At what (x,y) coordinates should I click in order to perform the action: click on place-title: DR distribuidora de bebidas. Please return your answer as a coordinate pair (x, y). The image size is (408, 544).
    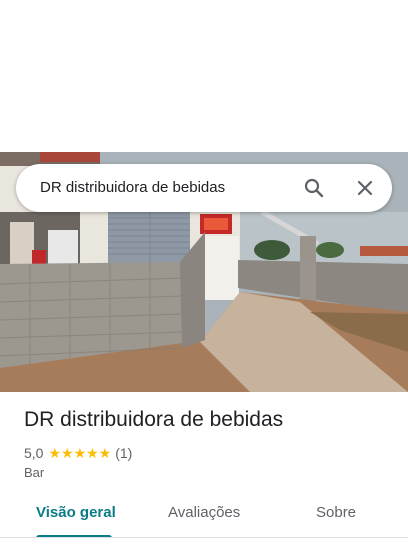
    Looking at the image, I should click on (154, 419).